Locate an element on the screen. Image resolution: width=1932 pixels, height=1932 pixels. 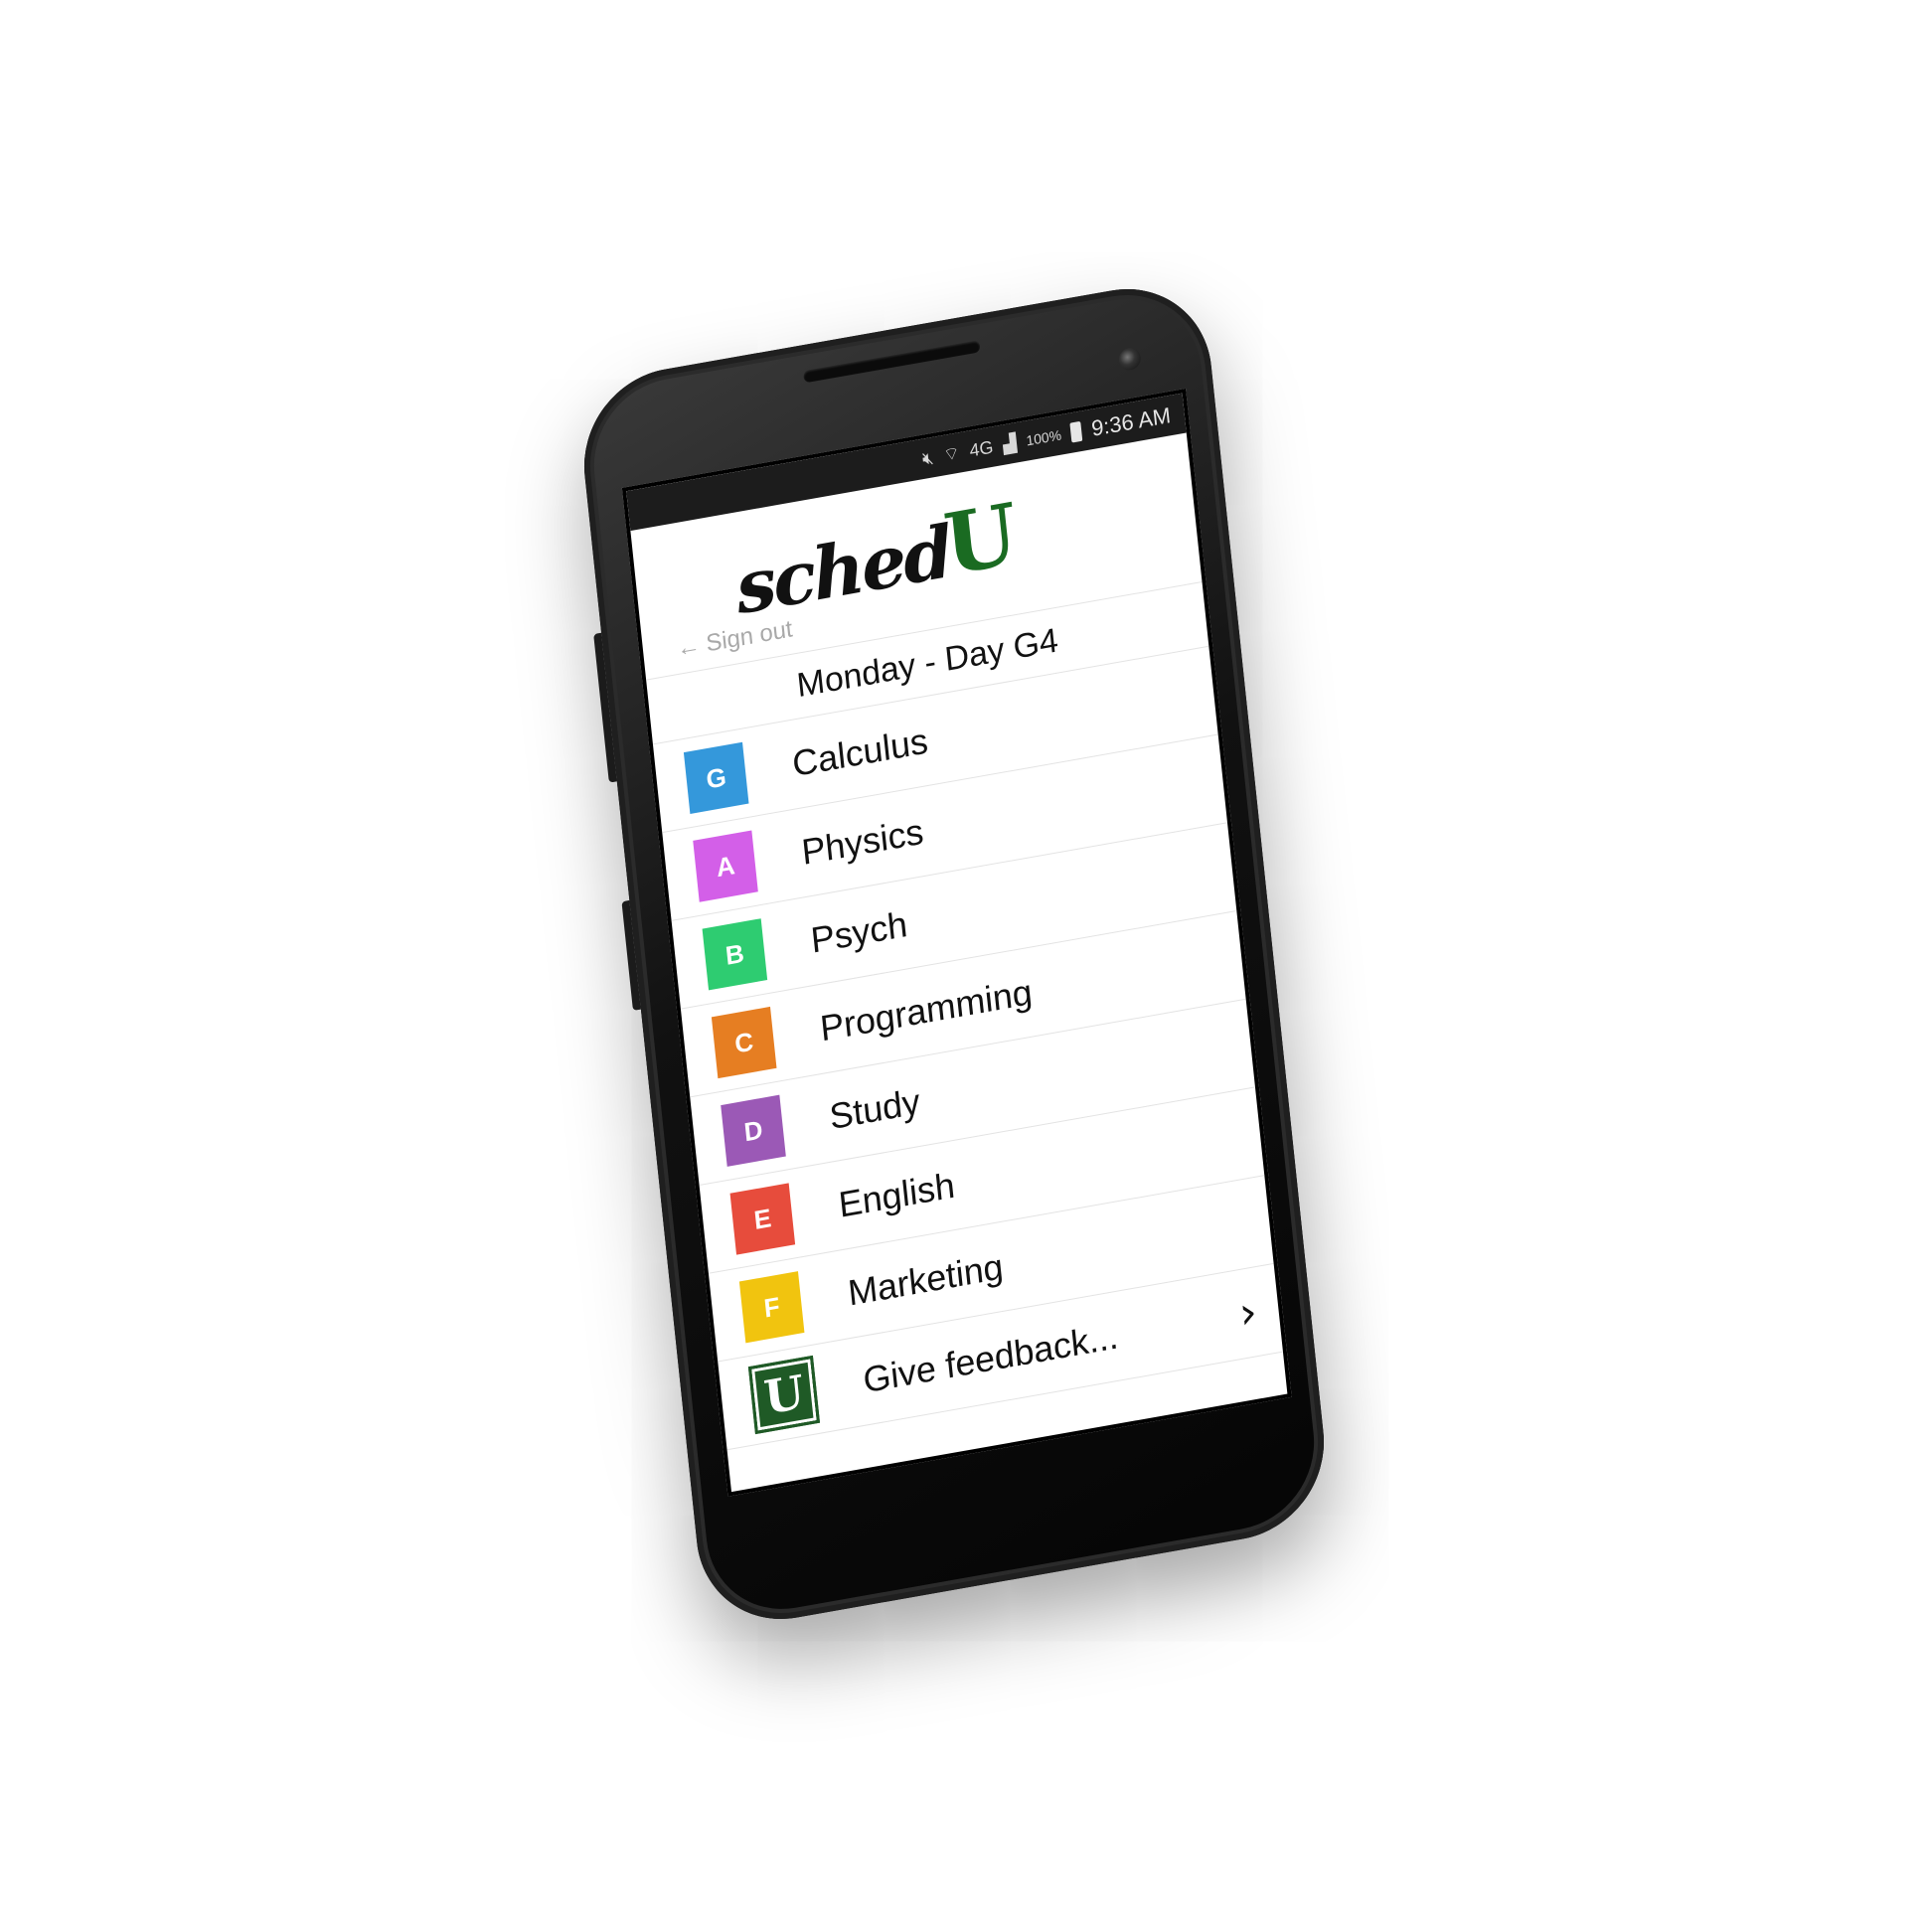
wifi-icon: ⌔ is located at coordinates (951, 453).